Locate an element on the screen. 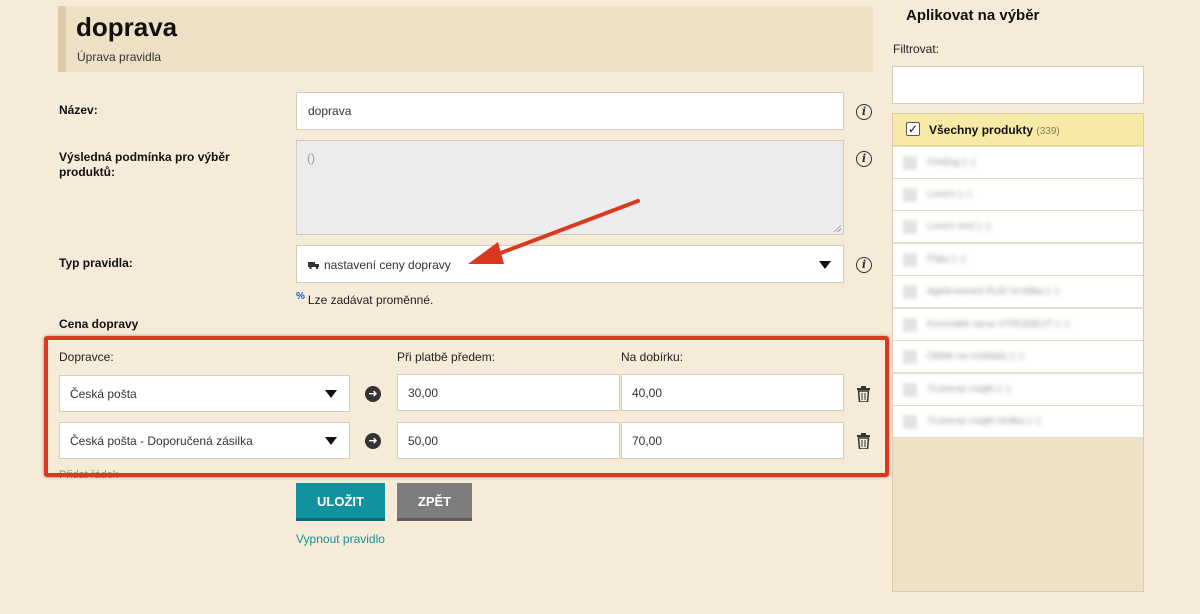 This screenshot has width=1200, height=614. list-item: Agebrowned Rušť hrnštka (--) is located at coordinates (1018, 292).